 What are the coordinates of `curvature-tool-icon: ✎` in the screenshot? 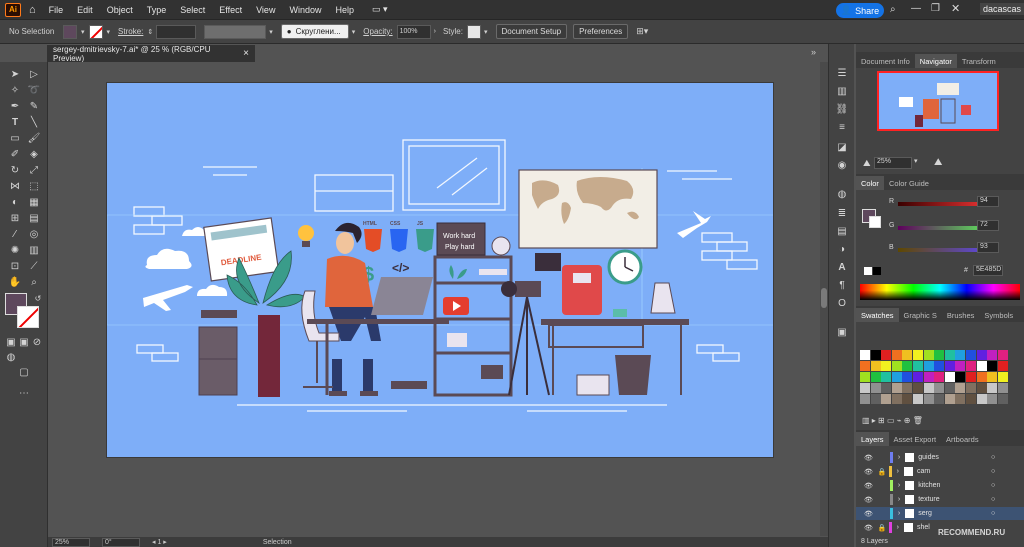 It's located at (34, 106).